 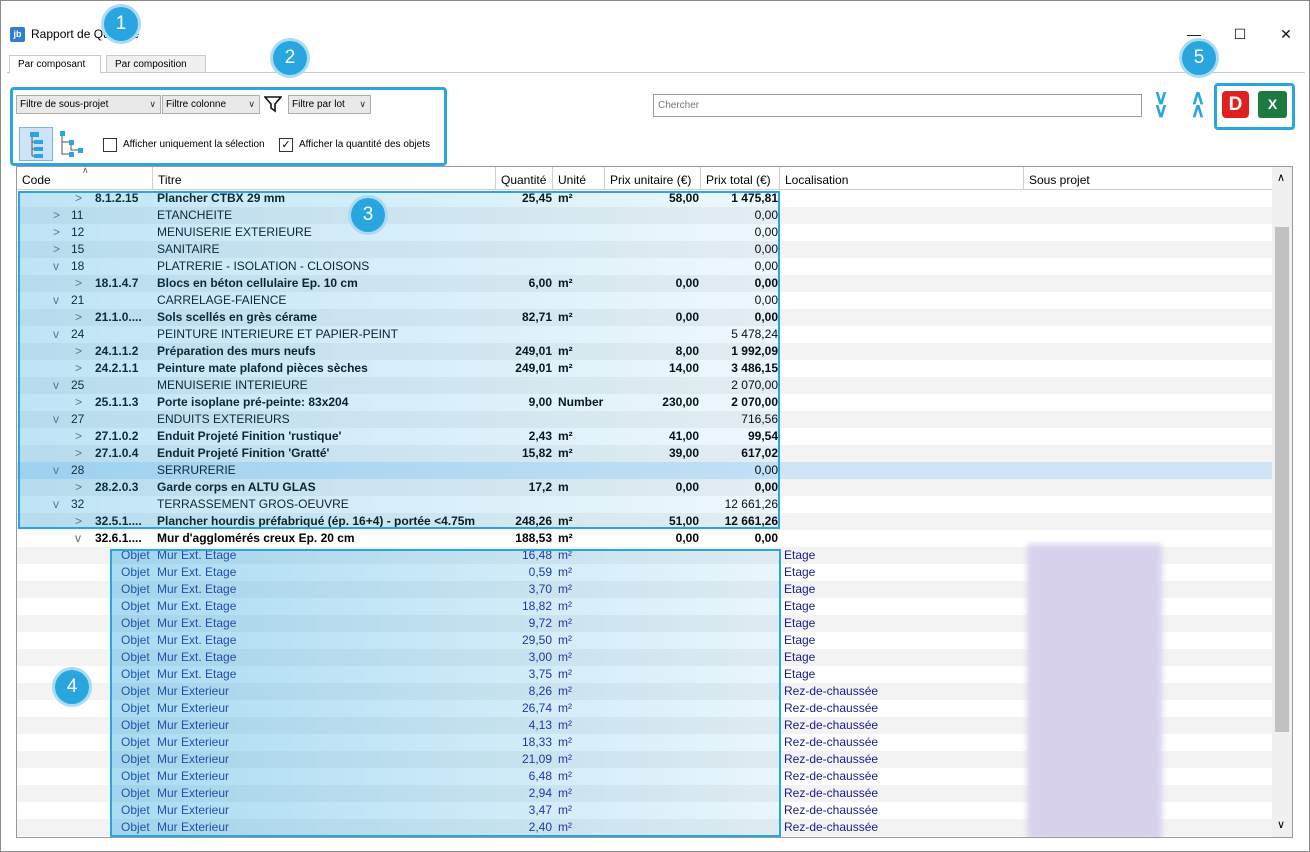 What do you see at coordinates (329, 104) in the screenshot?
I see `lot-filter-dropdown: Filtre par lot ∨` at bounding box center [329, 104].